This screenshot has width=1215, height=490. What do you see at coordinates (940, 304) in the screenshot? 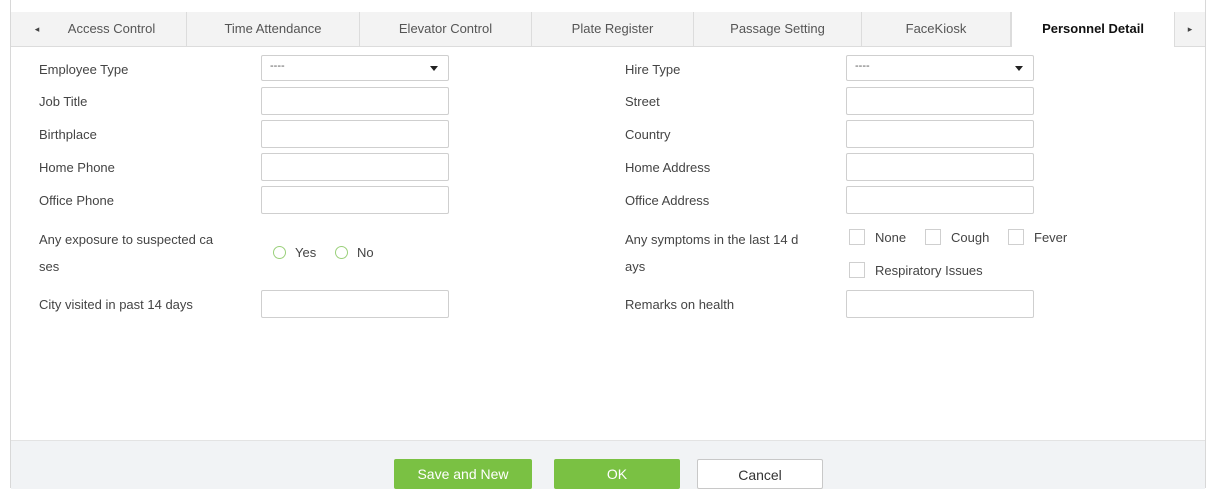
I see `remarks-health-input` at bounding box center [940, 304].